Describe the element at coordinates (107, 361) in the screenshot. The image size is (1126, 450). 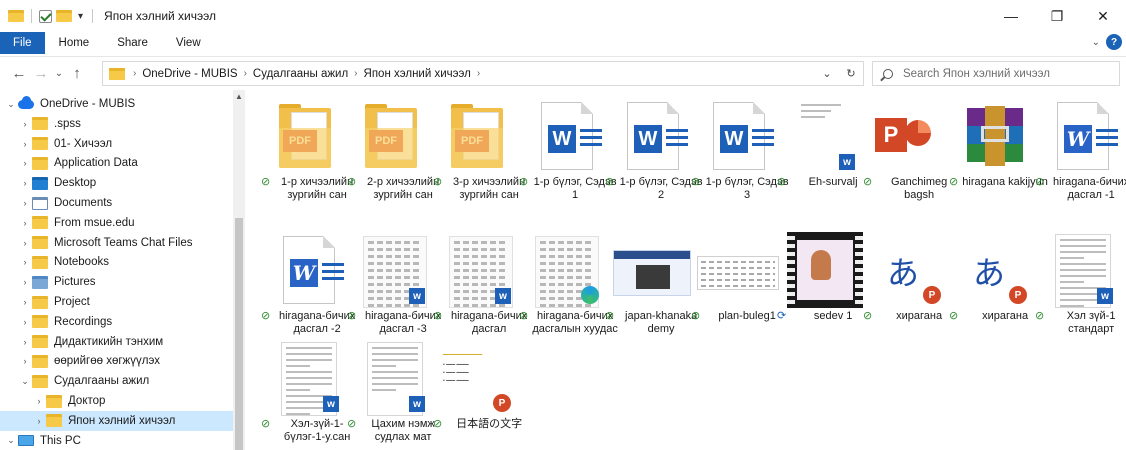
I see `tree-item-label: өөрийгөө хөгжүүлэх` at that location.